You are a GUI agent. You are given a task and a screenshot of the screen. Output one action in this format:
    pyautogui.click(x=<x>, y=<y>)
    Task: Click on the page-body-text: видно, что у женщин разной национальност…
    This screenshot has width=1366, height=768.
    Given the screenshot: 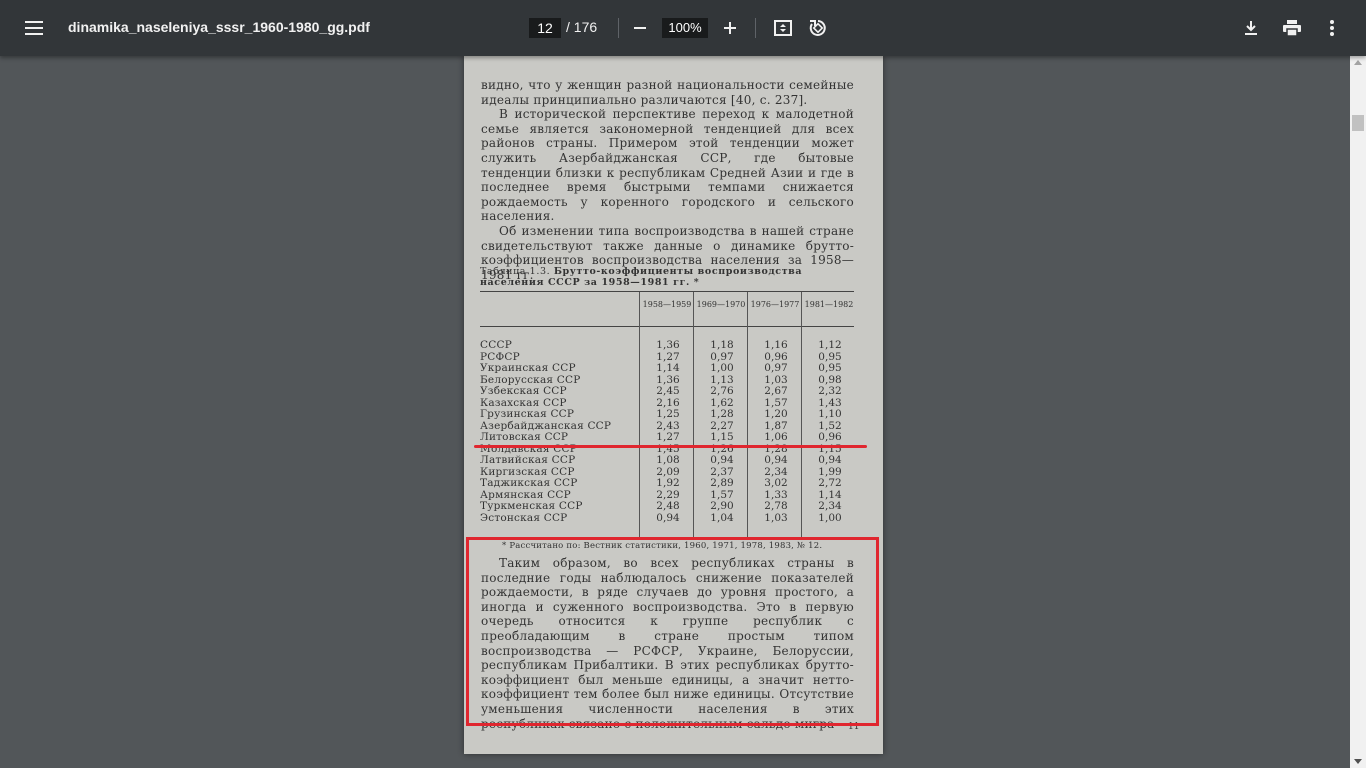 What is the action you would take?
    pyautogui.click(x=667, y=180)
    